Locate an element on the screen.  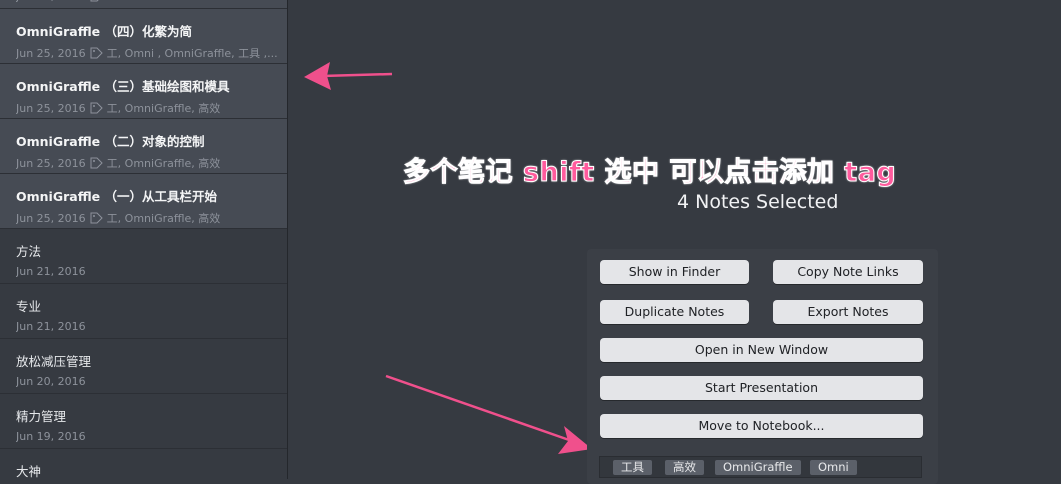
arrow-to-note-list is located at coordinates (348, 76).